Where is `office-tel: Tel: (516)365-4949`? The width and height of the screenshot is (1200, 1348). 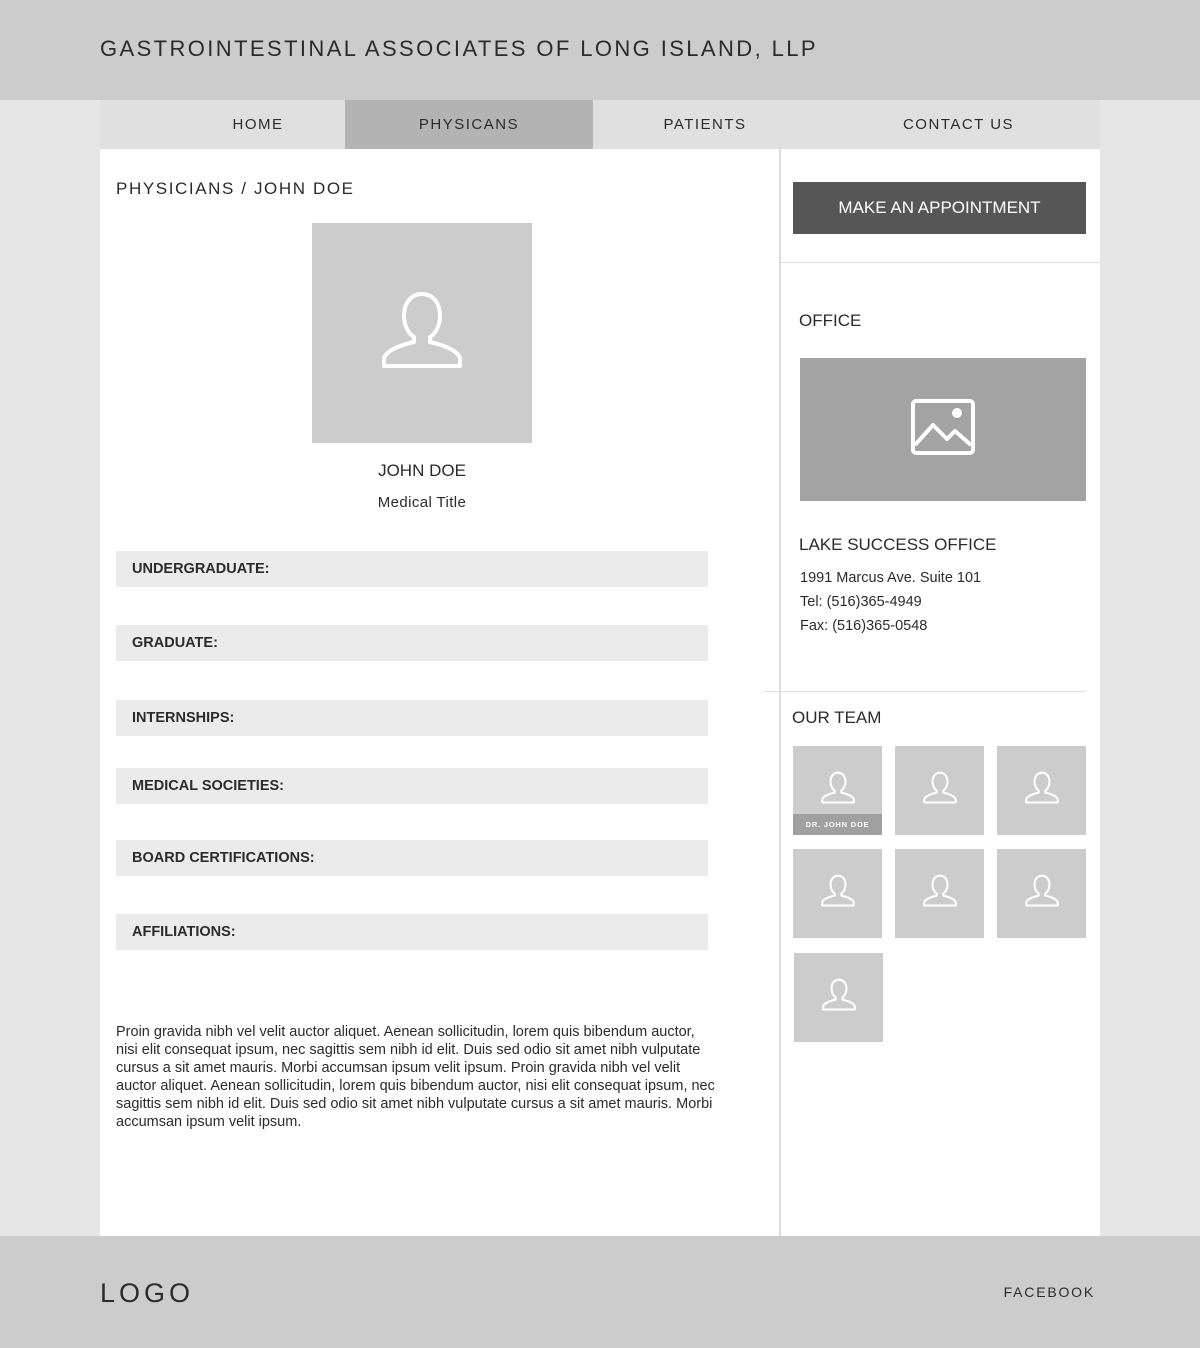 office-tel: Tel: (516)365-4949 is located at coordinates (861, 602).